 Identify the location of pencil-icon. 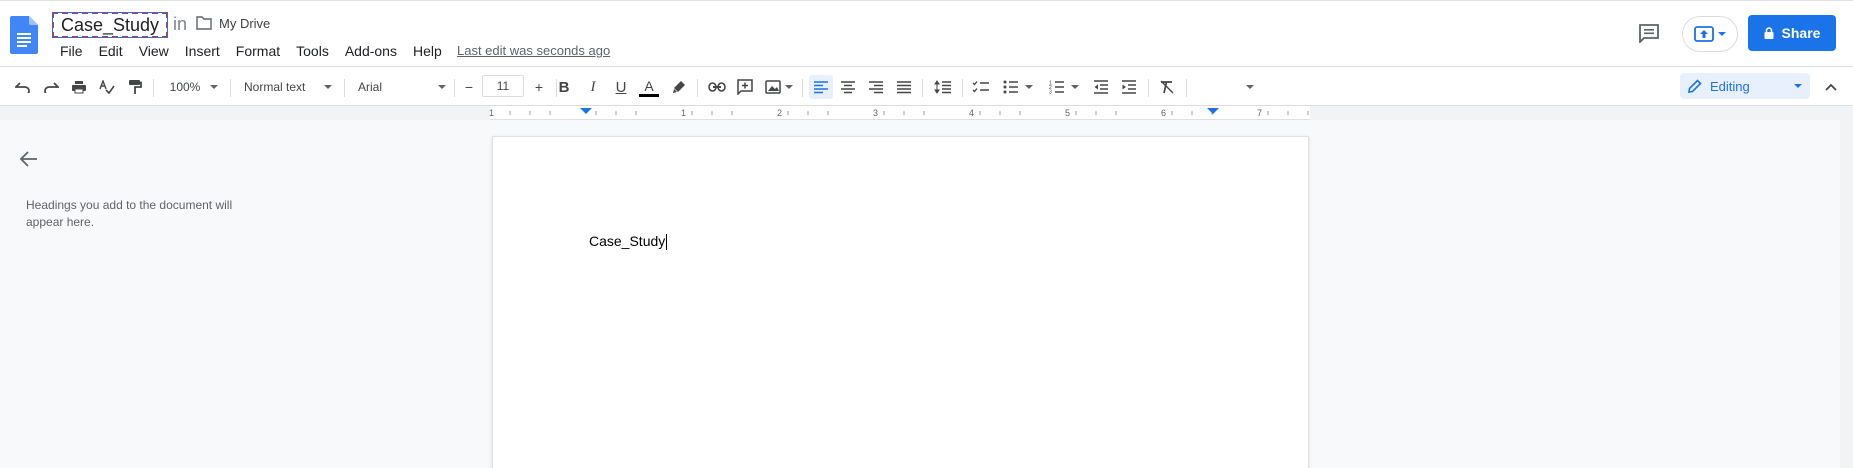
(1695, 86).